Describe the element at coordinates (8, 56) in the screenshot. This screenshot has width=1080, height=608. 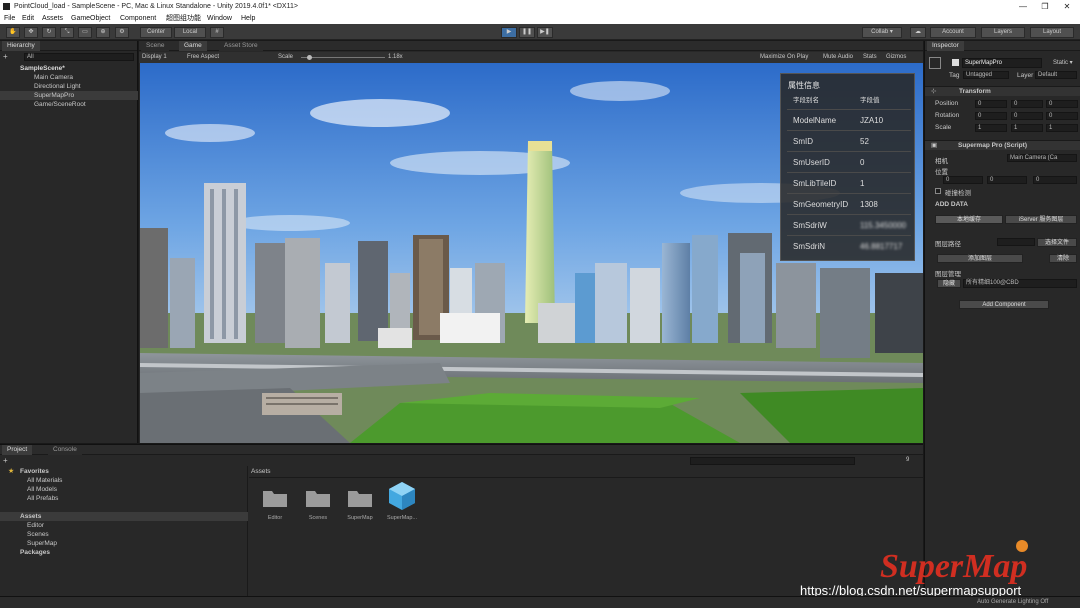
I see `add-icon: +` at that location.